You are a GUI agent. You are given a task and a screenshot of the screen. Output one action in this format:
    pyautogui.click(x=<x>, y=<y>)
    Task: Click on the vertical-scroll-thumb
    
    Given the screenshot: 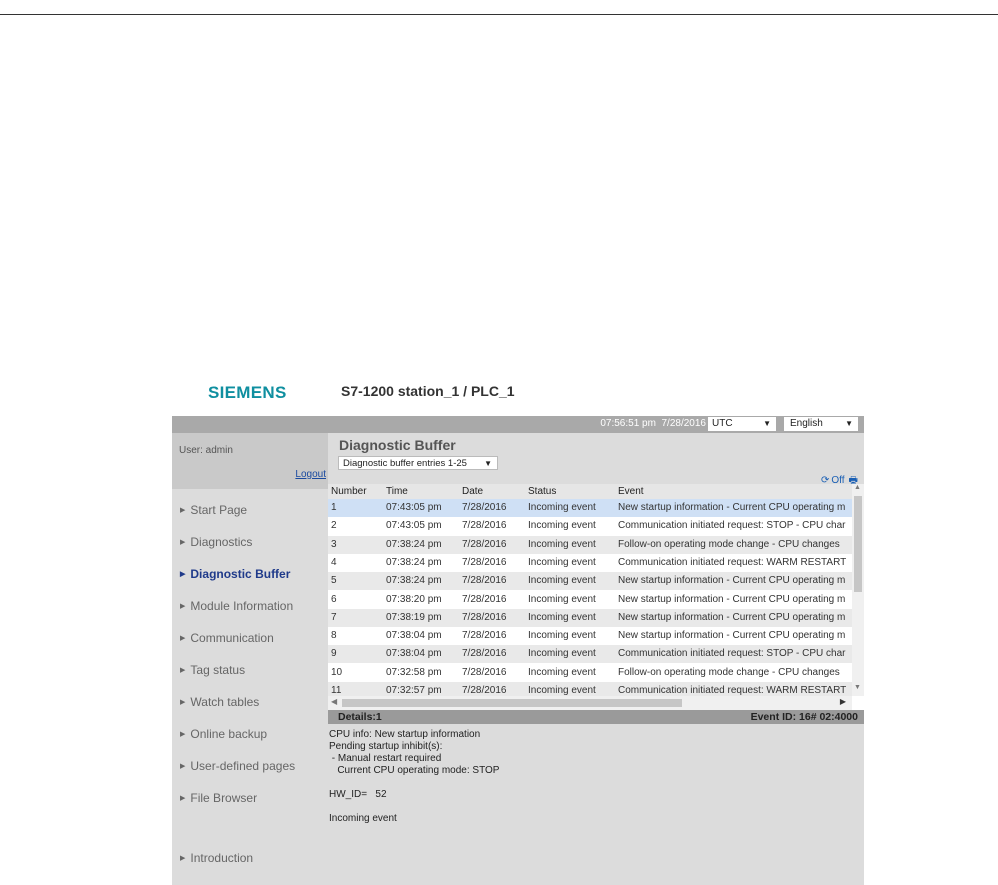 What is the action you would take?
    pyautogui.click(x=858, y=544)
    